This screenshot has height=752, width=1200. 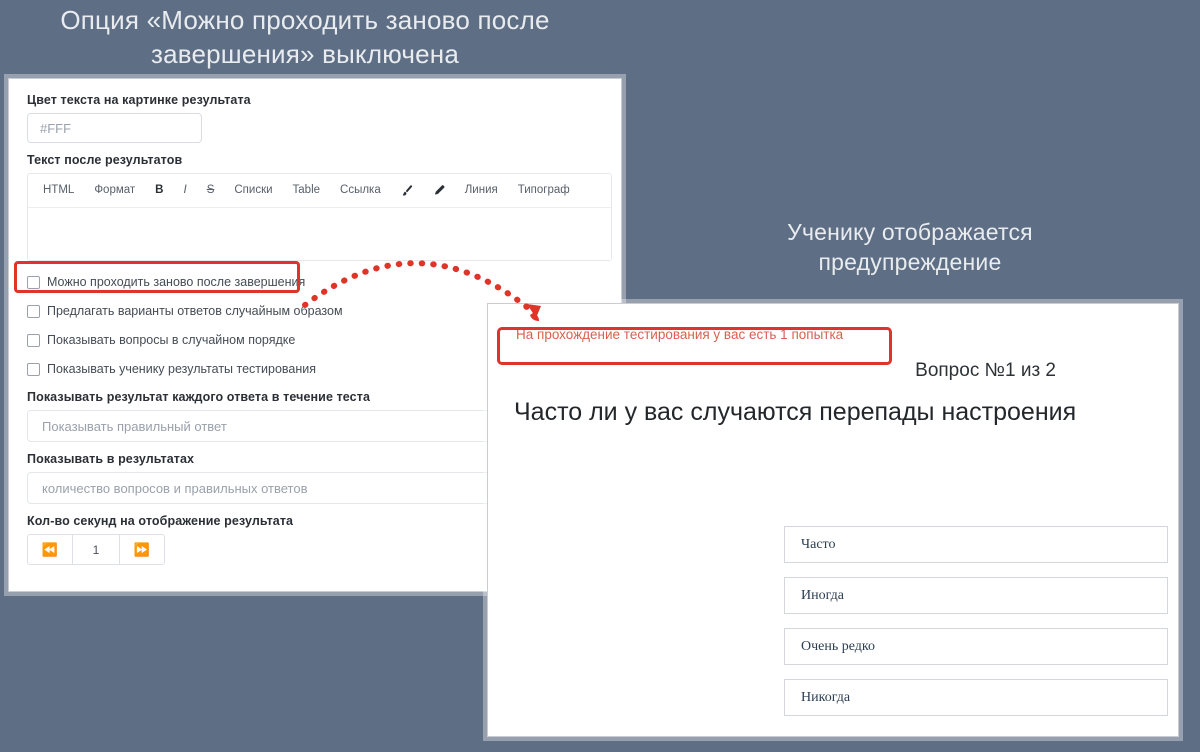 I want to click on question-counter: Вопрос №1 из 2, so click(x=985, y=371).